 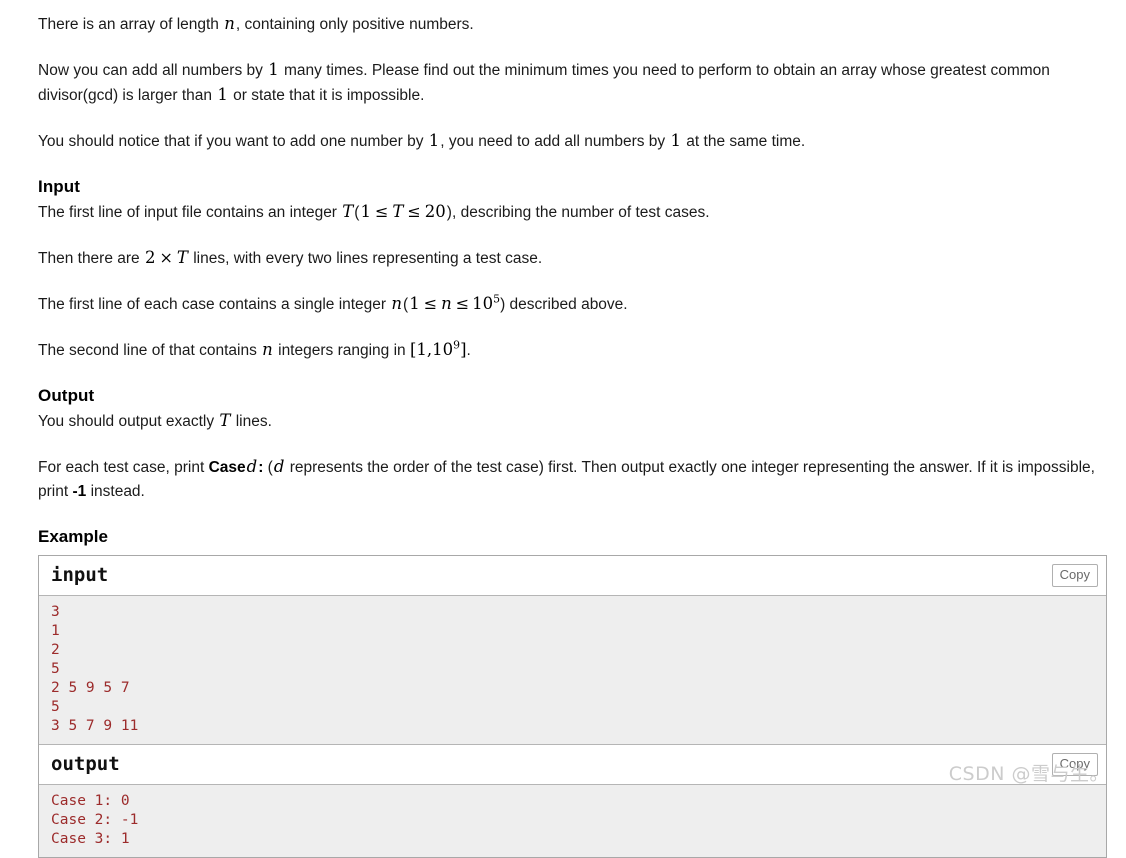 I want to click on math-le-2: ≤, so click(x=414, y=211).